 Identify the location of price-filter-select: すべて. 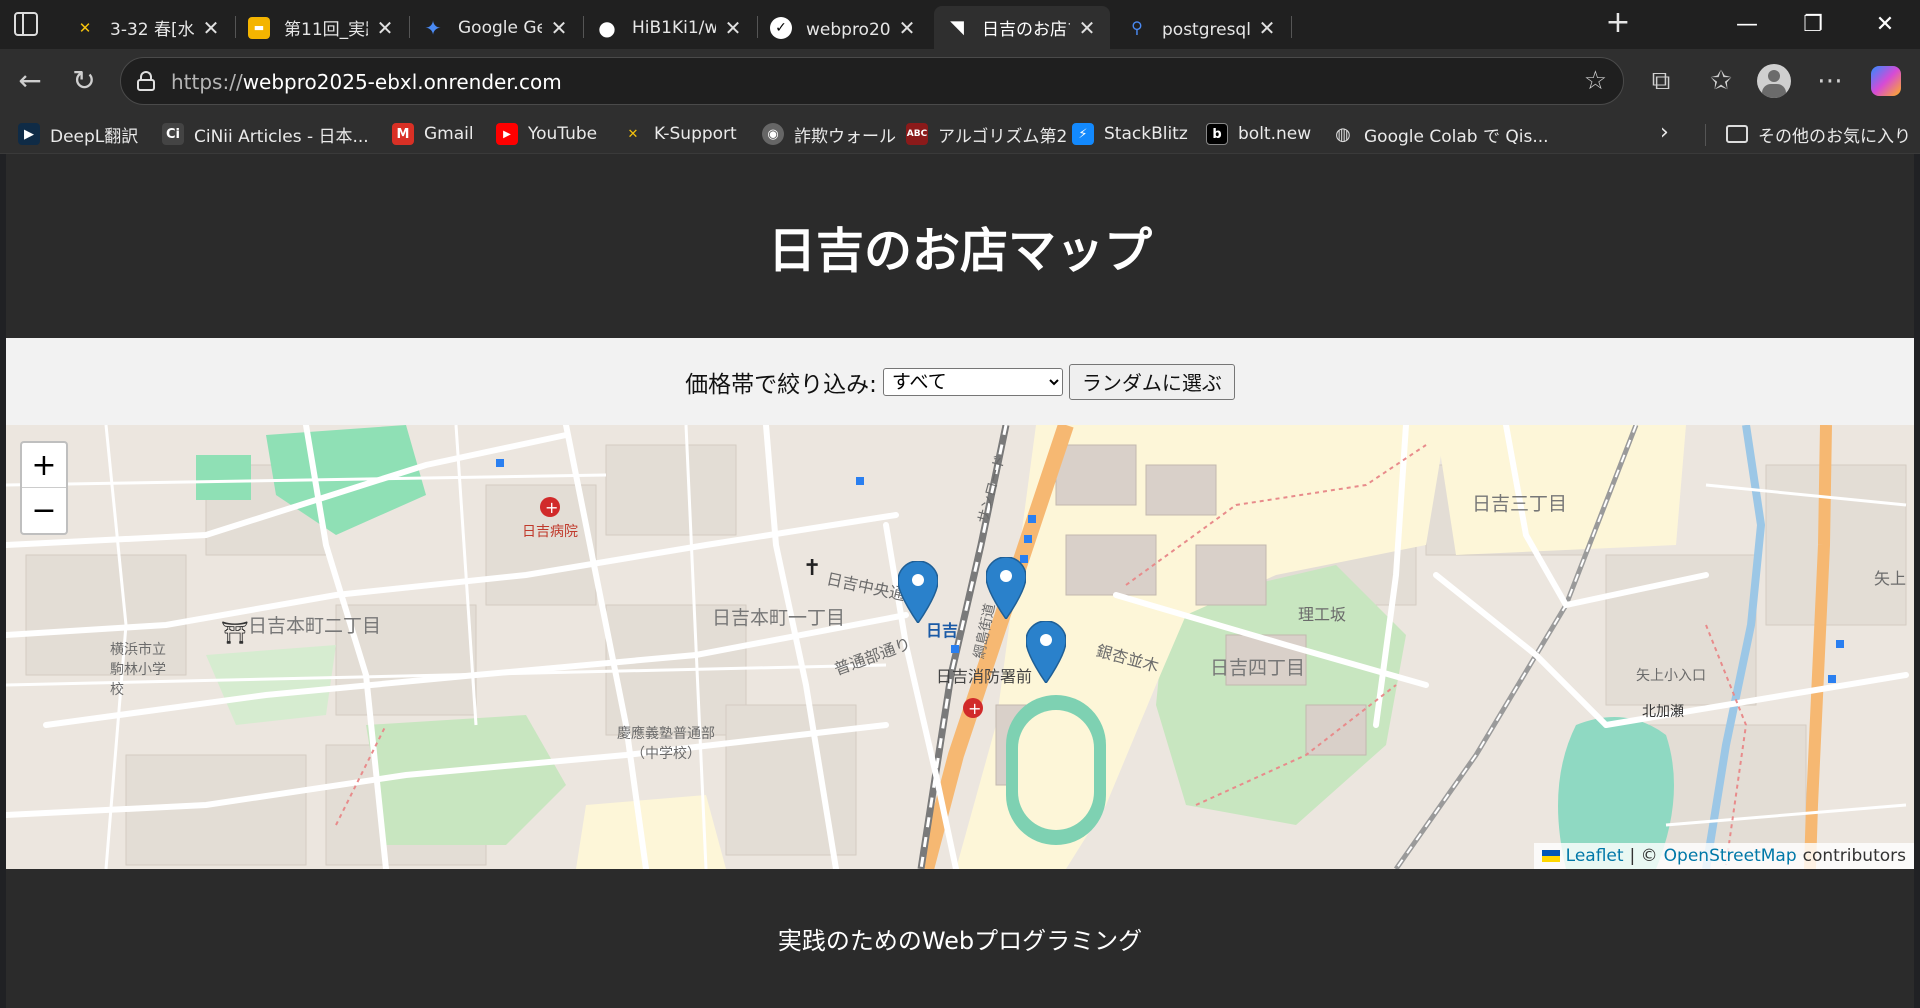
(972, 381).